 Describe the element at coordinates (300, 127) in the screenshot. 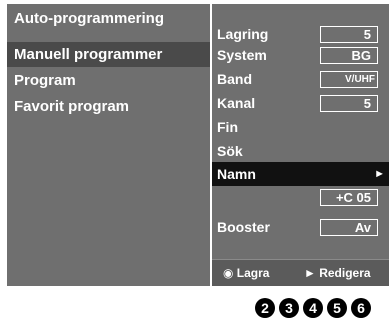

I see `setting-row-fin: Fin` at that location.